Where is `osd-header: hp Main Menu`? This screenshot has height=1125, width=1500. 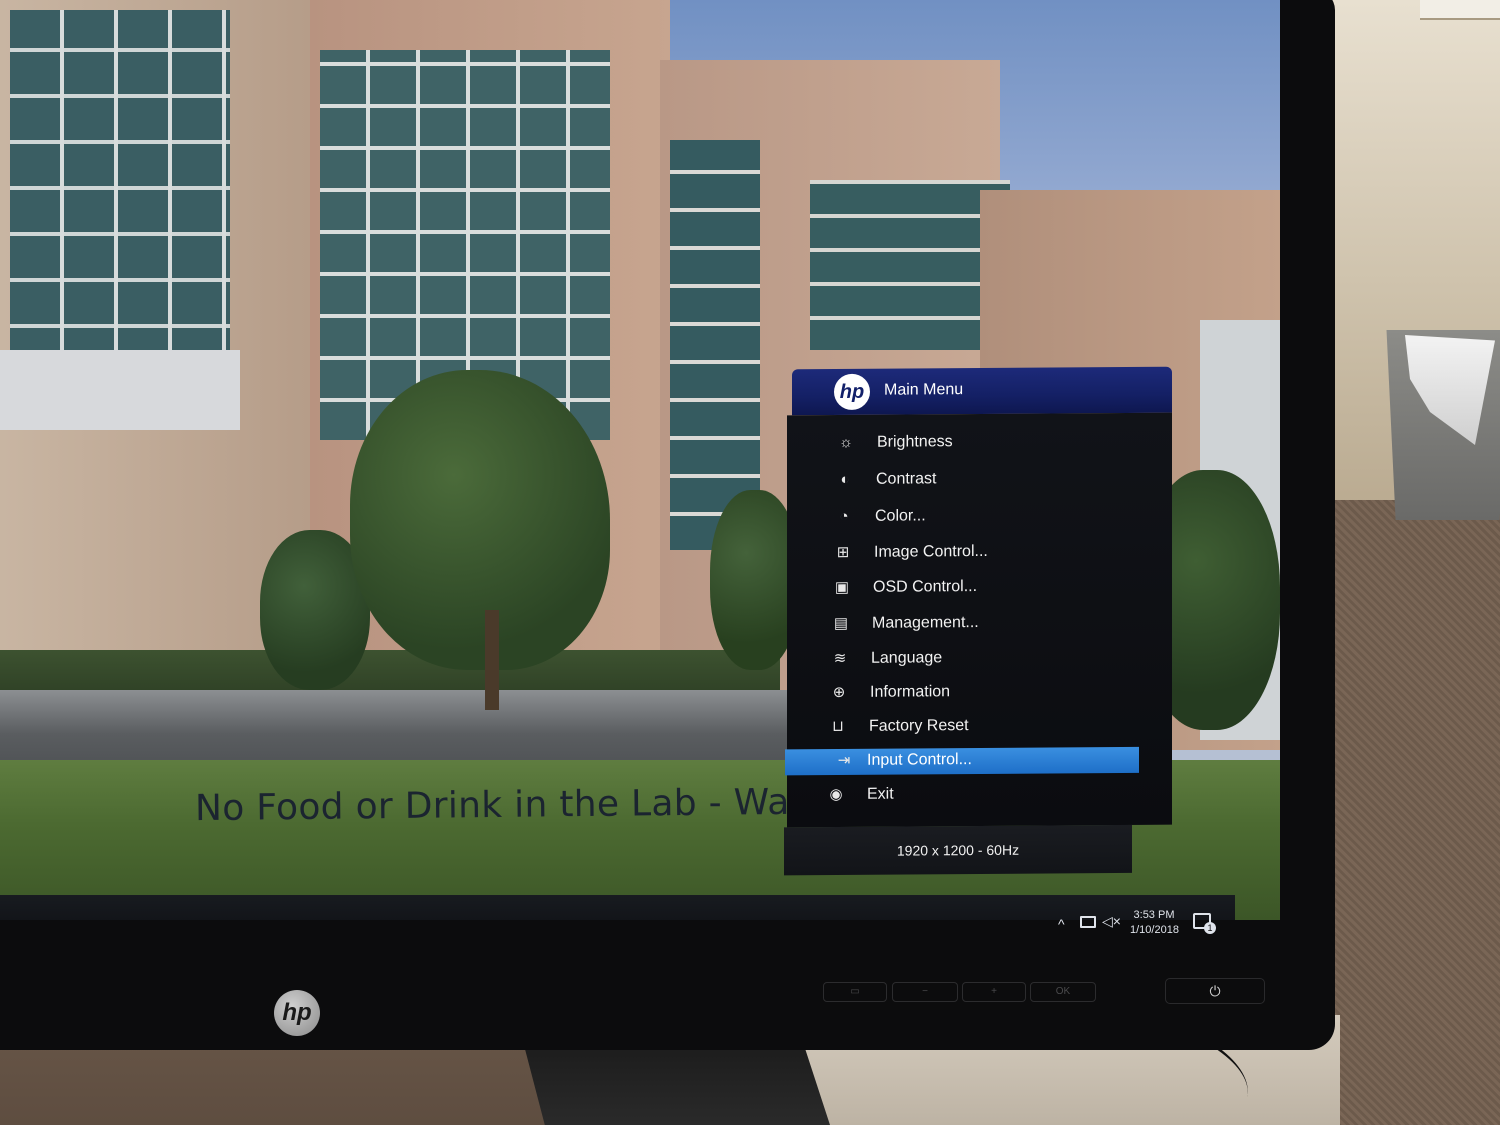
osd-header: hp Main Menu is located at coordinates (982, 391).